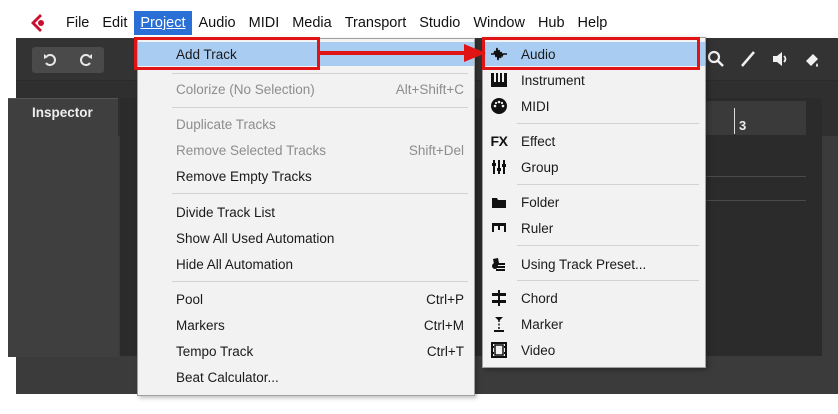  I want to click on menu-item-markers: Markers Ctrl+M, so click(306, 325).